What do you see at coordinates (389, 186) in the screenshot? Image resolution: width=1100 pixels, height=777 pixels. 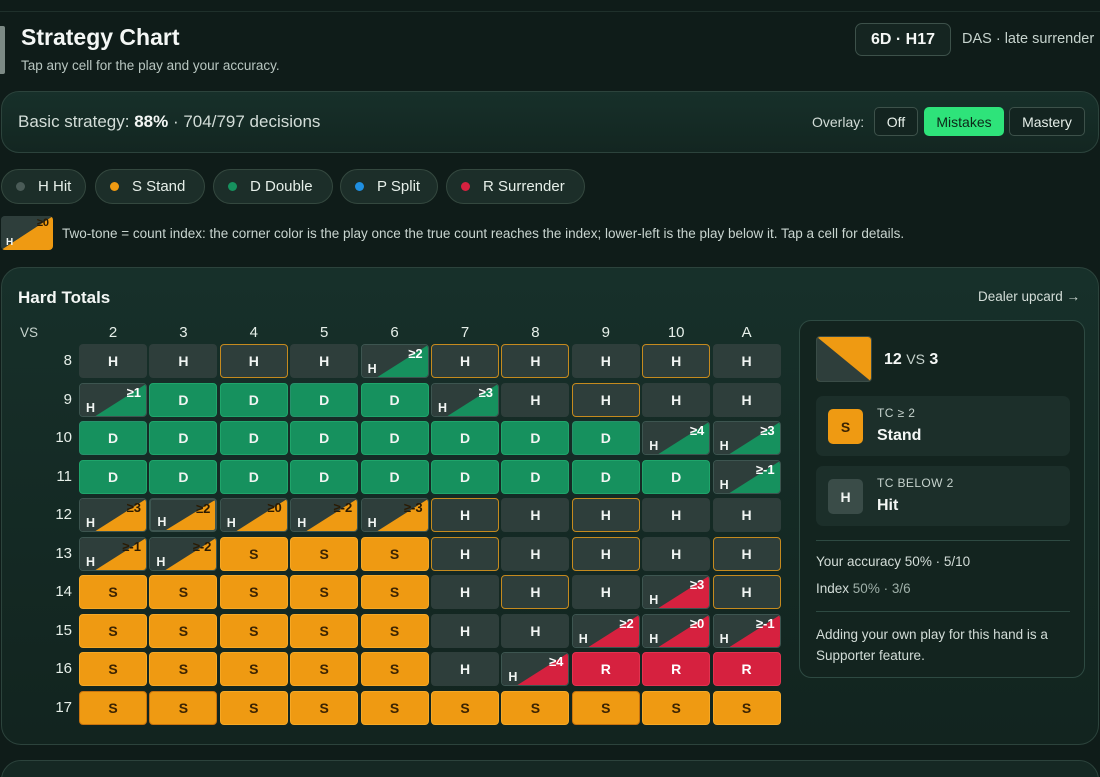 I see `legend-split: P Split` at bounding box center [389, 186].